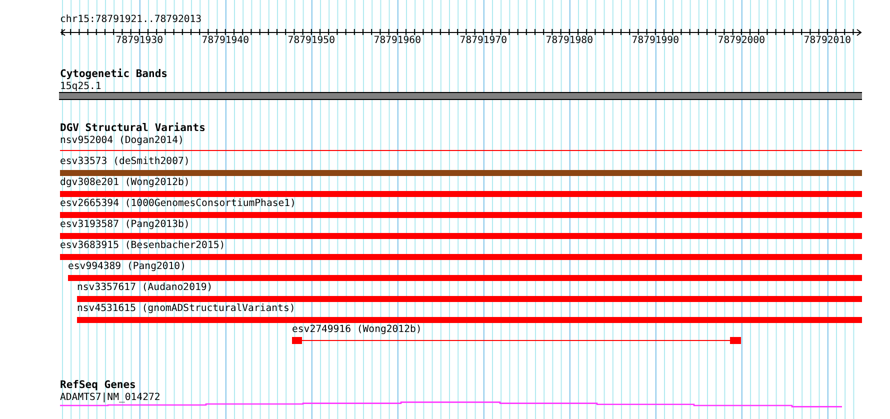 This screenshot has height=419, width=890. Describe the element at coordinates (143, 246) in the screenshot. I see `feature-label: esv3683915 (Besenbacher2015)` at that location.